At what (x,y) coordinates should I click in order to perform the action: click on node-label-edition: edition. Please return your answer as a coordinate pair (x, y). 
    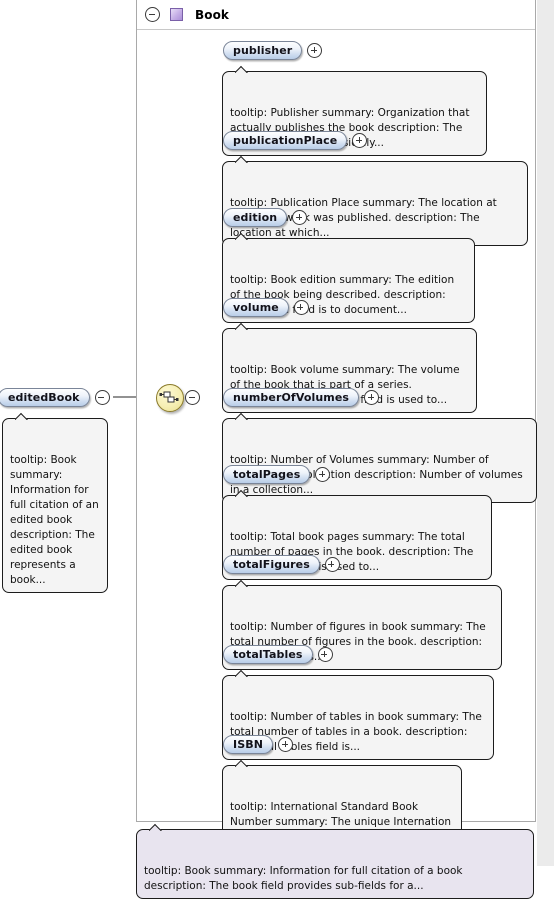
    Looking at the image, I should click on (255, 217).